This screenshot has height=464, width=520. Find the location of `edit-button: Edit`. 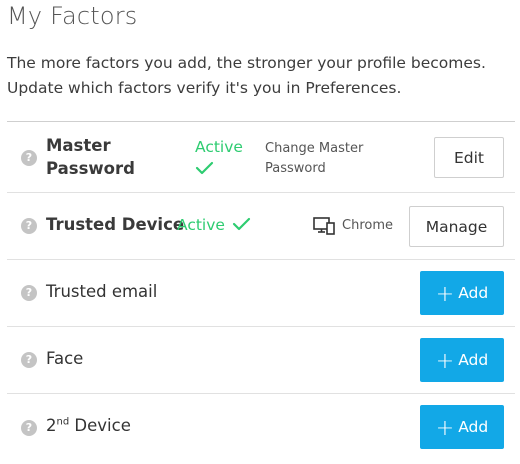

edit-button: Edit is located at coordinates (469, 157).